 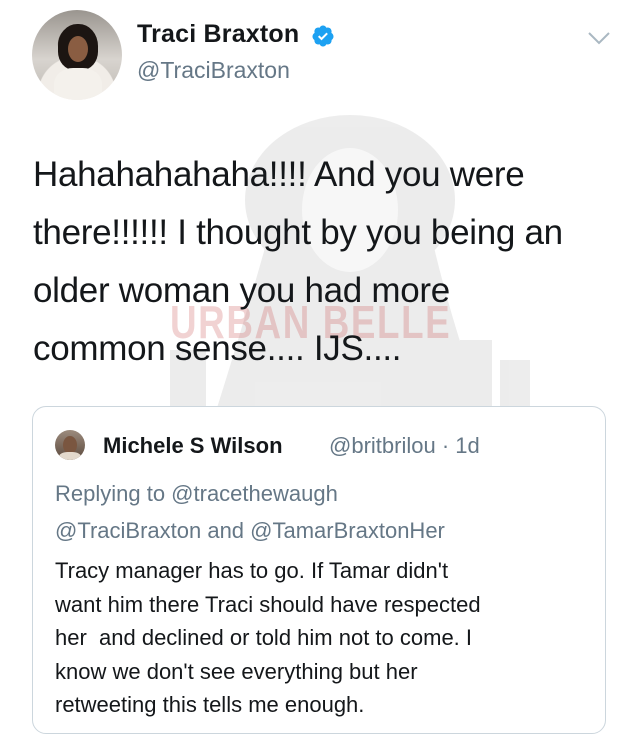 What do you see at coordinates (323, 36) in the screenshot?
I see `verified-badge-icon` at bounding box center [323, 36].